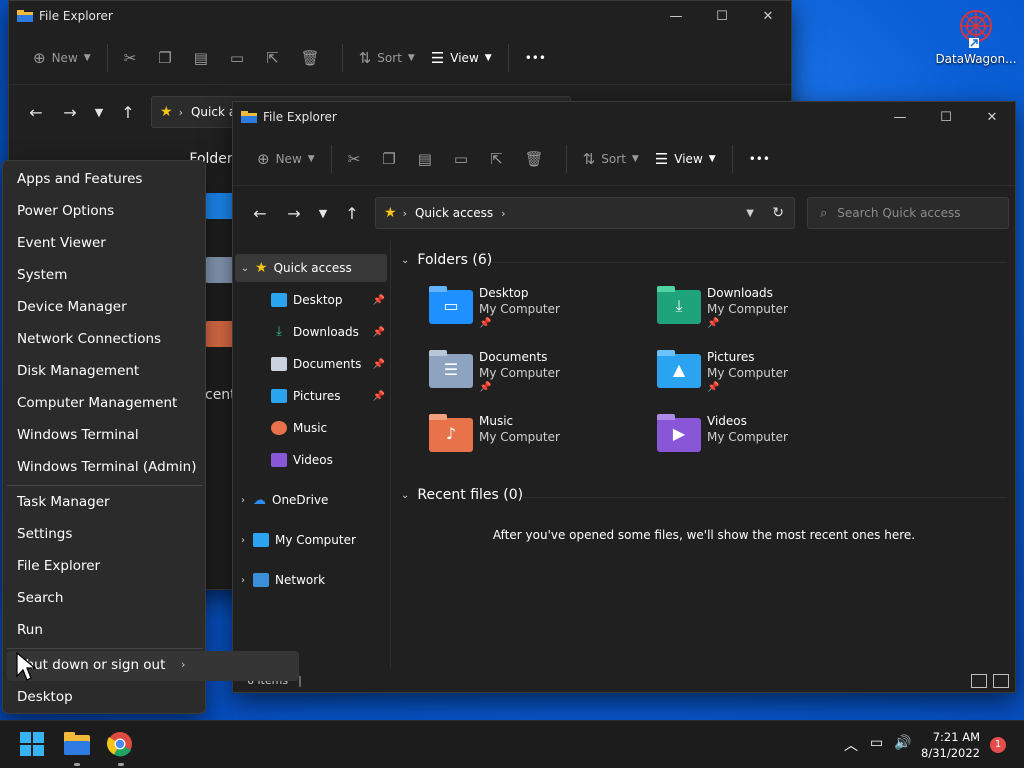 Image resolution: width=1024 pixels, height=768 pixels. Describe the element at coordinates (121, 745) in the screenshot. I see `taskbar-chrome` at that location.